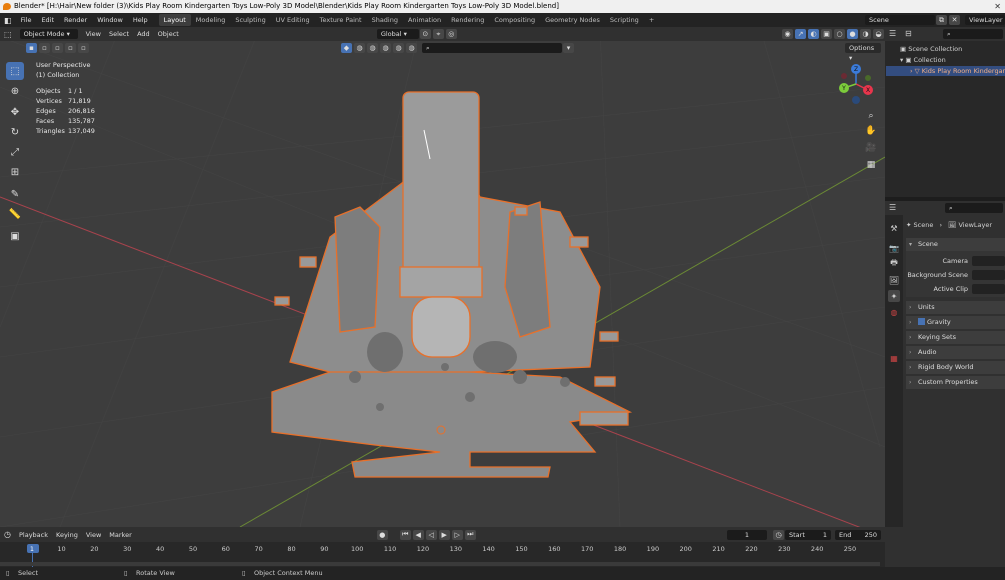 This screenshot has height=580, width=1005. Describe the element at coordinates (120, 535) in the screenshot. I see `menu-marker: Marker` at that location.